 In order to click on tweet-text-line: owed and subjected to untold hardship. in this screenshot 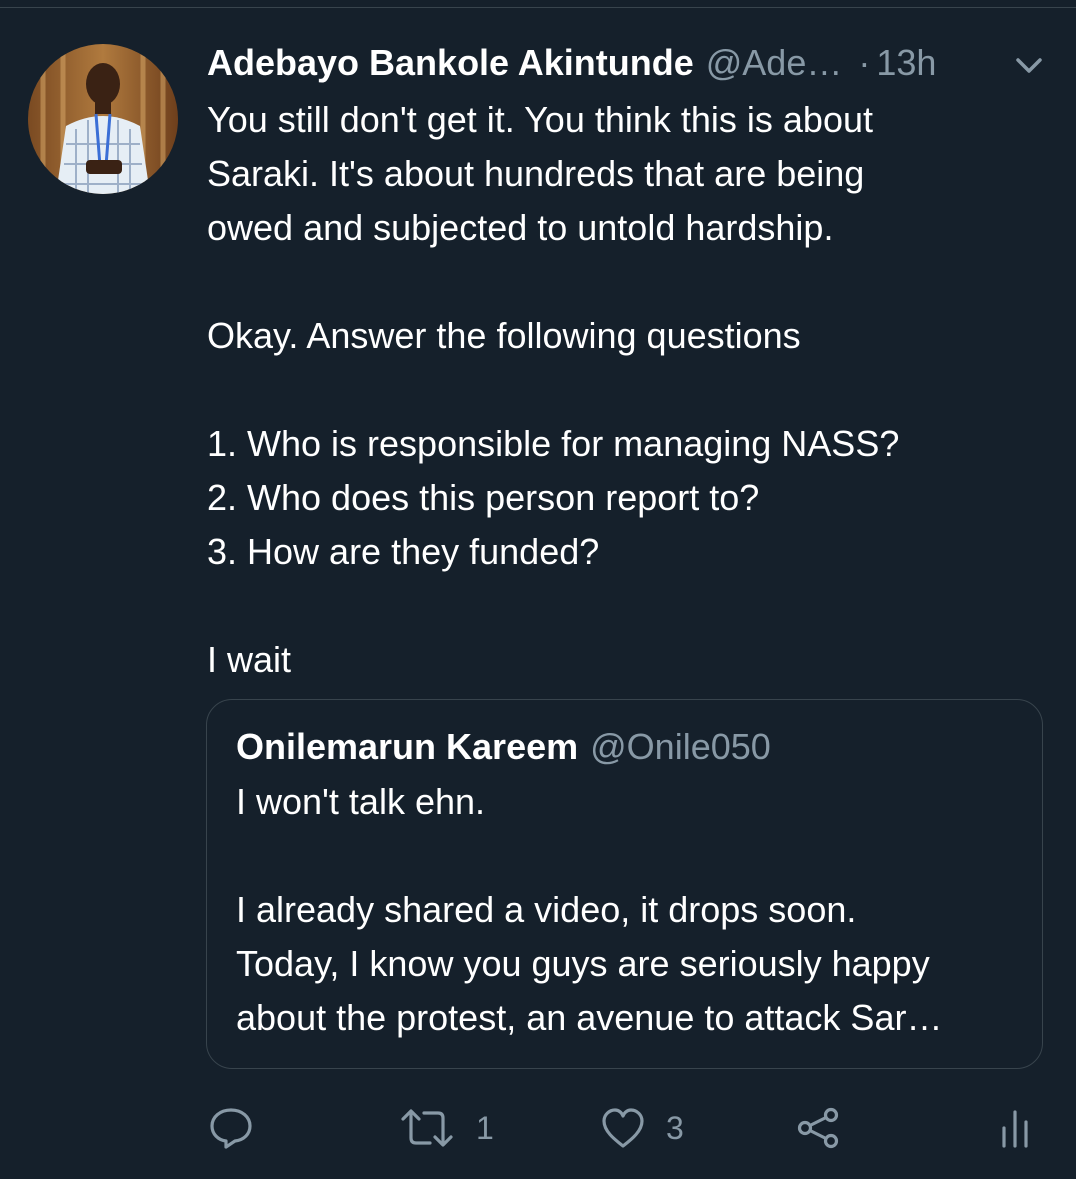, I will do `click(520, 227)`.